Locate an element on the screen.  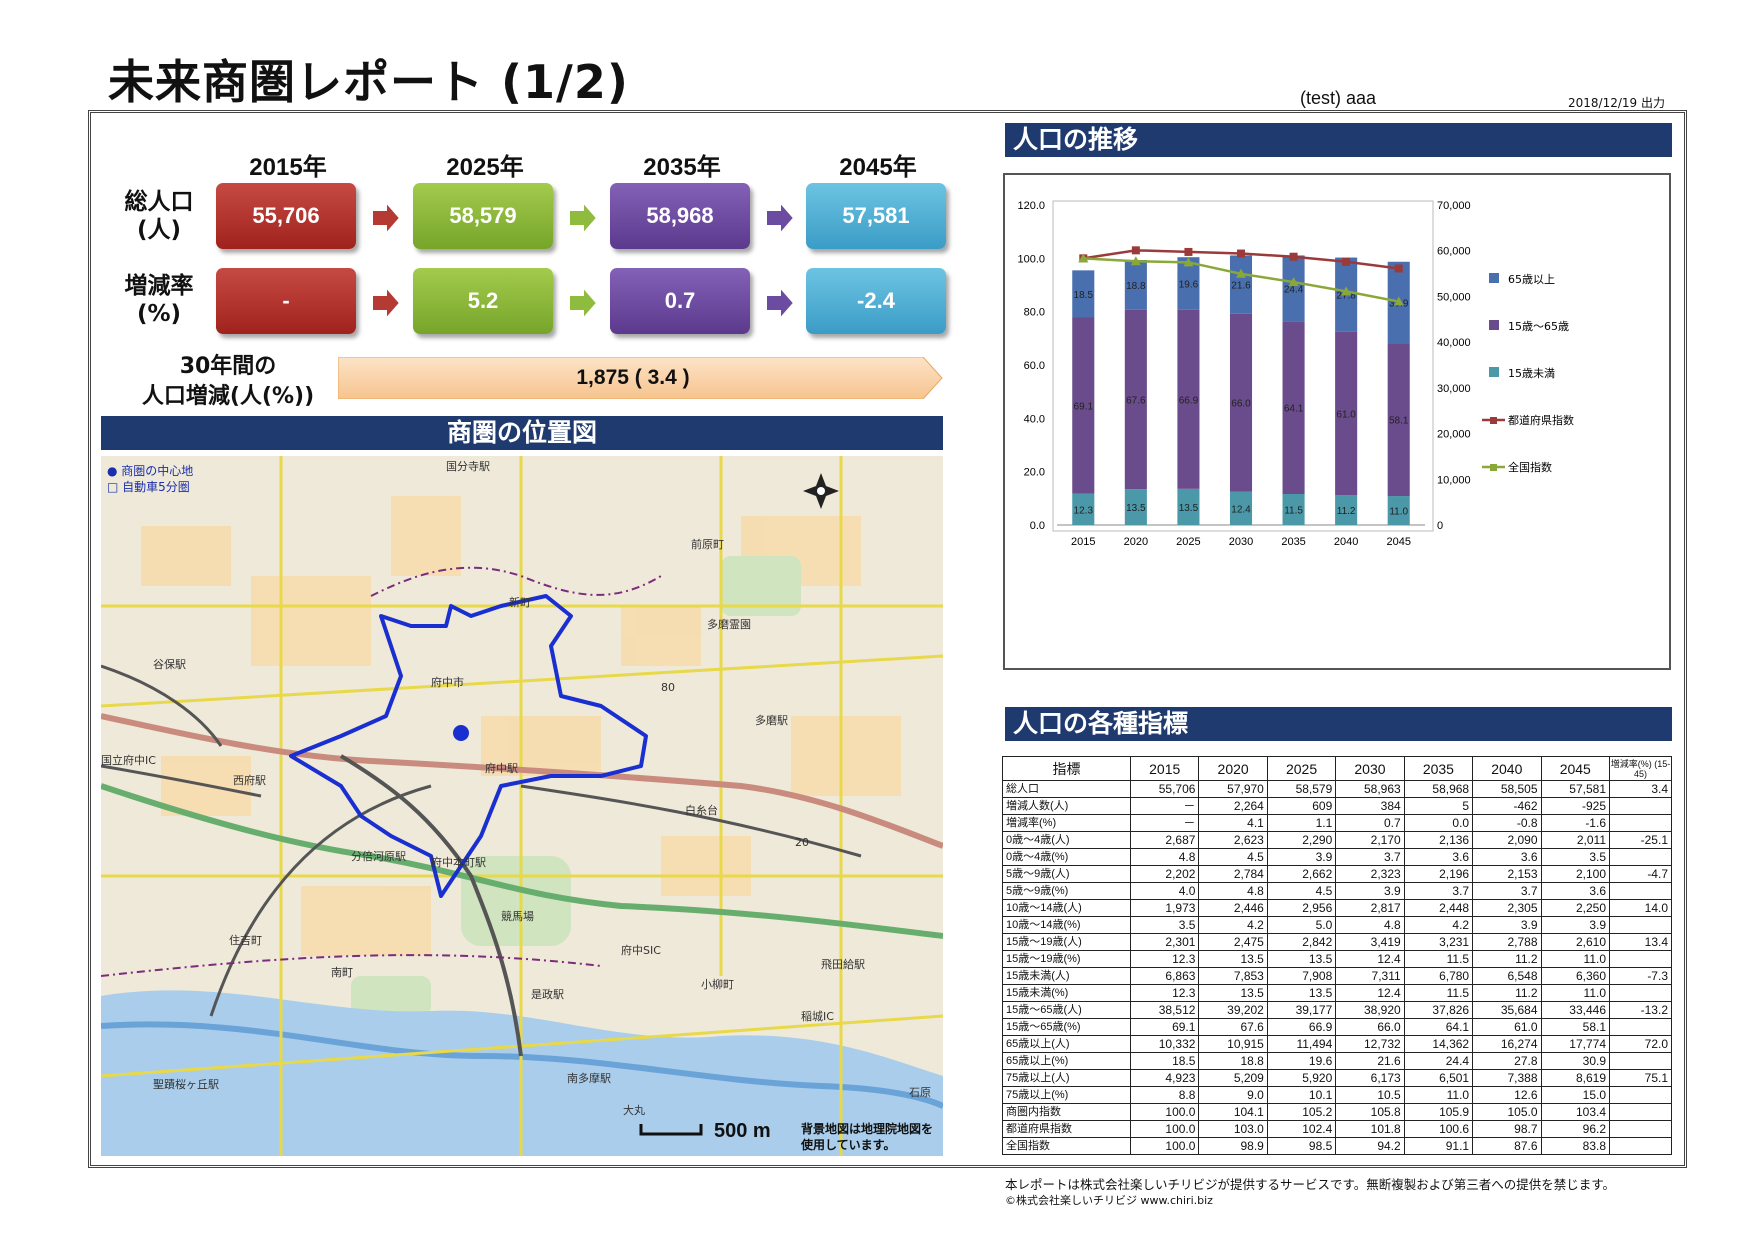
table-cell: 2,662 is located at coordinates (1301, 874).